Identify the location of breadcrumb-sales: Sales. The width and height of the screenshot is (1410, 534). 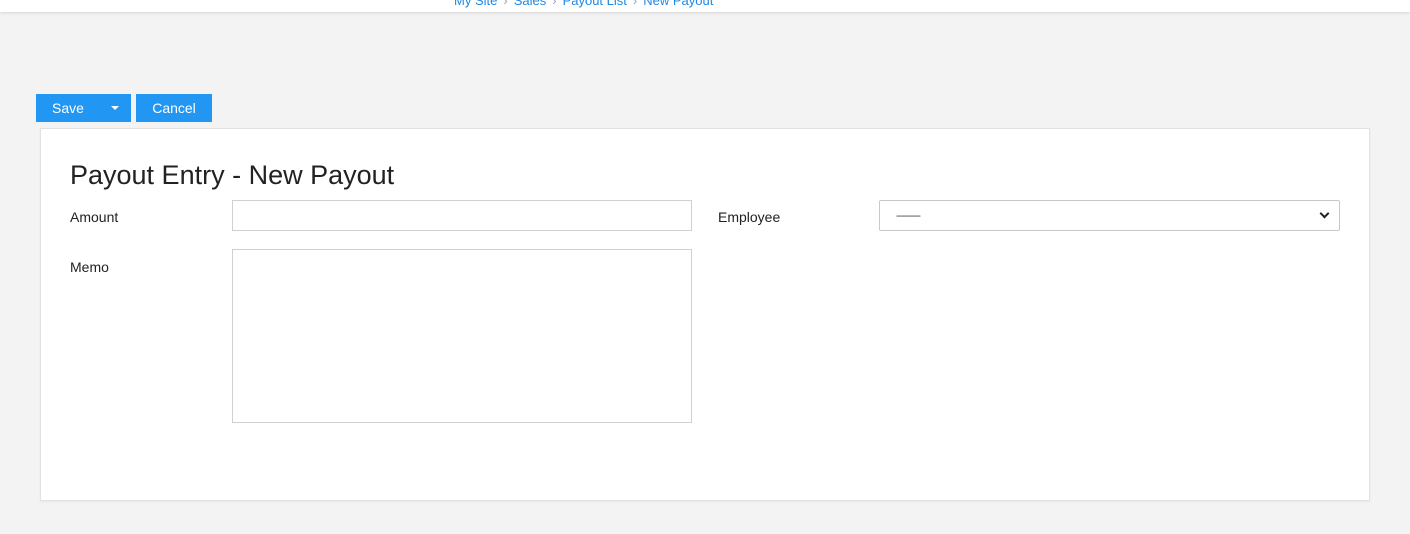
(530, 4).